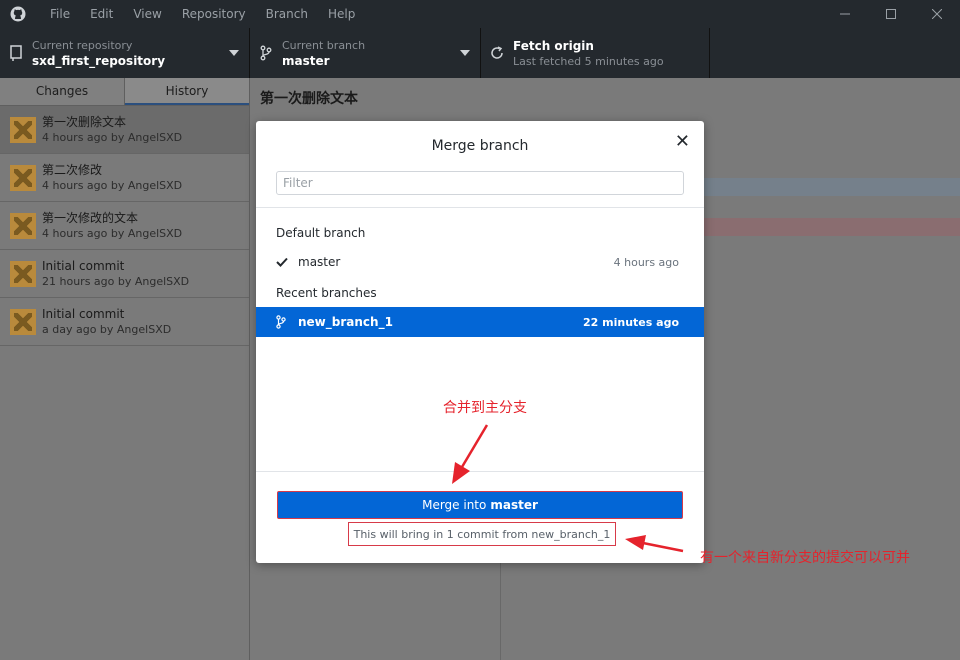 This screenshot has width=960, height=660. I want to click on fetch-origin-title: Fetch origin, so click(553, 45).